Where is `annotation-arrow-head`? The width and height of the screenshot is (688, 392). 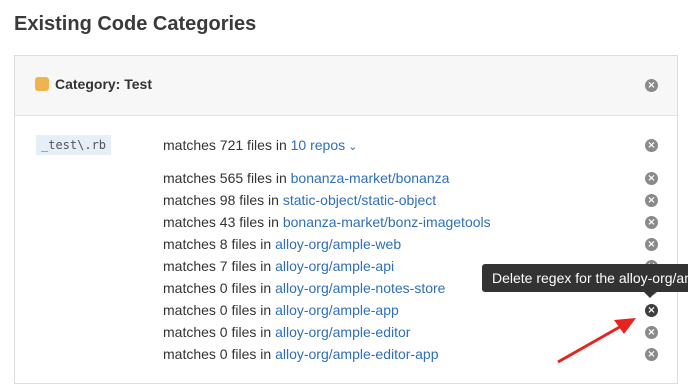 annotation-arrow-head is located at coordinates (625, 326).